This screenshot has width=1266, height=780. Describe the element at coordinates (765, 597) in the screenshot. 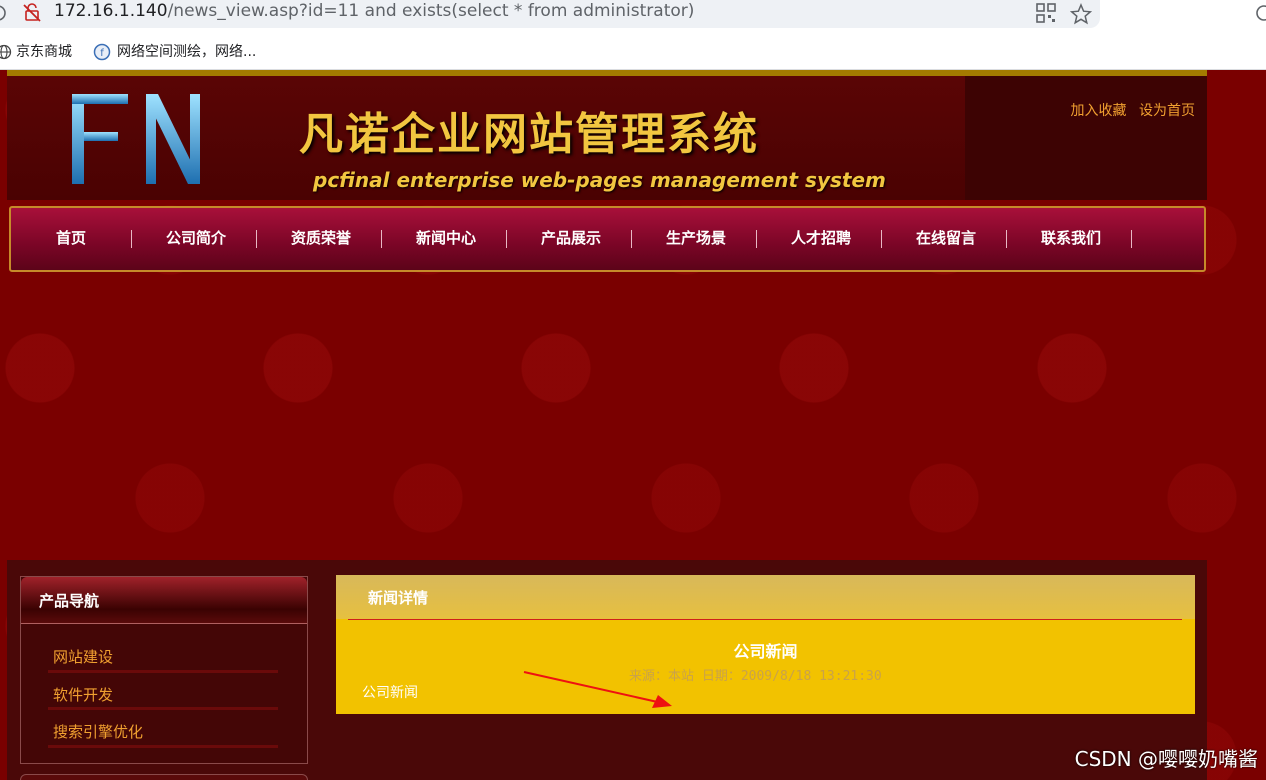

I see `news-detail-header: 新闻详情` at that location.